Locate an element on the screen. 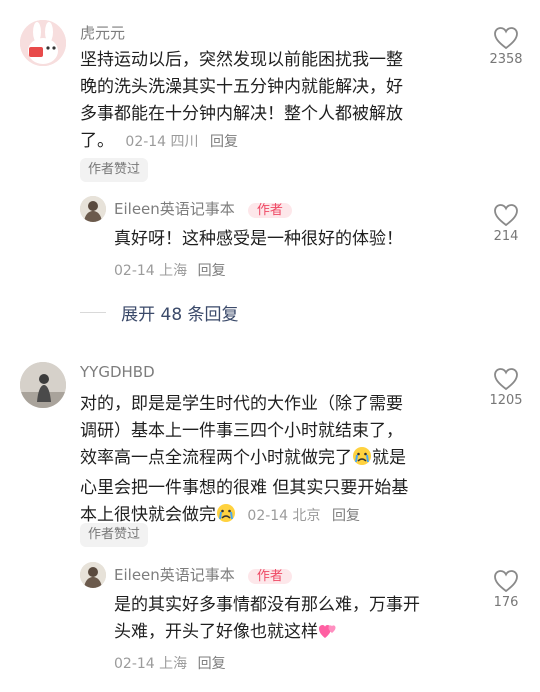 The width and height of the screenshot is (540, 692). expand-replies: 展开 48 条回复 is located at coordinates (159, 312).